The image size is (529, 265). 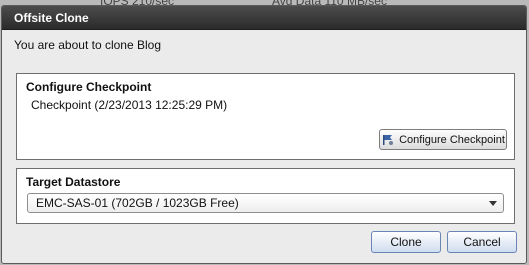 I want to click on clone-button: Clone, so click(x=406, y=242).